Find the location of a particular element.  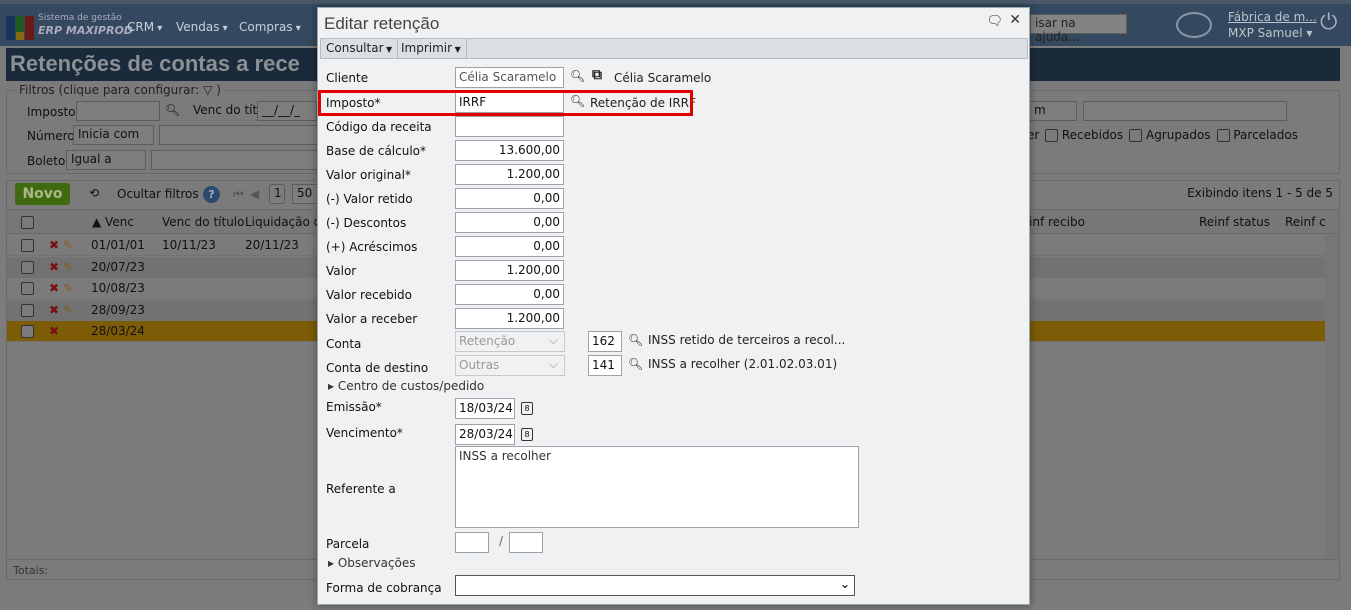

forma-cobranca-select is located at coordinates (655, 585).